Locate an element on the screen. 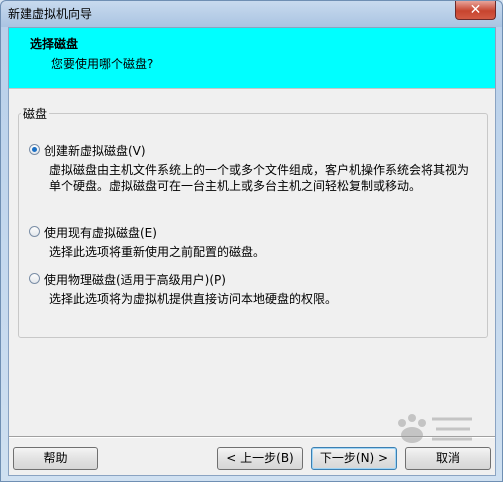 The width and height of the screenshot is (503, 482). option-create-new-disk-label: 创建新虚拟磁盘(V) is located at coordinates (95, 150).